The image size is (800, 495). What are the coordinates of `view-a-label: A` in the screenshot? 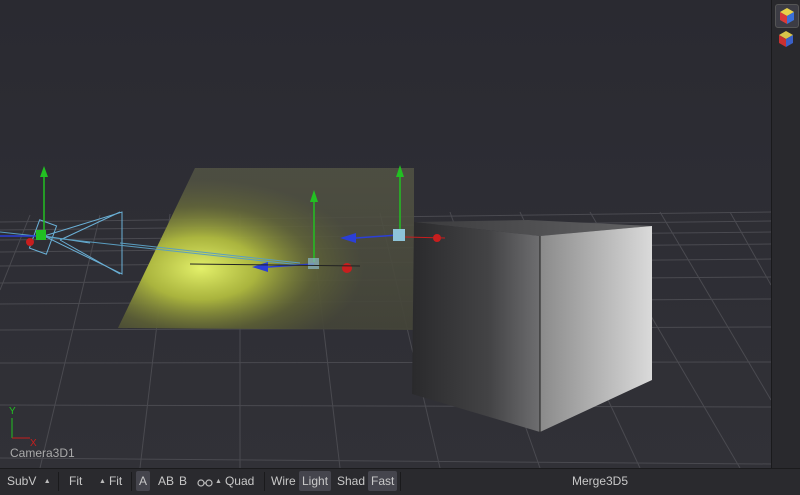 It's located at (143, 481).